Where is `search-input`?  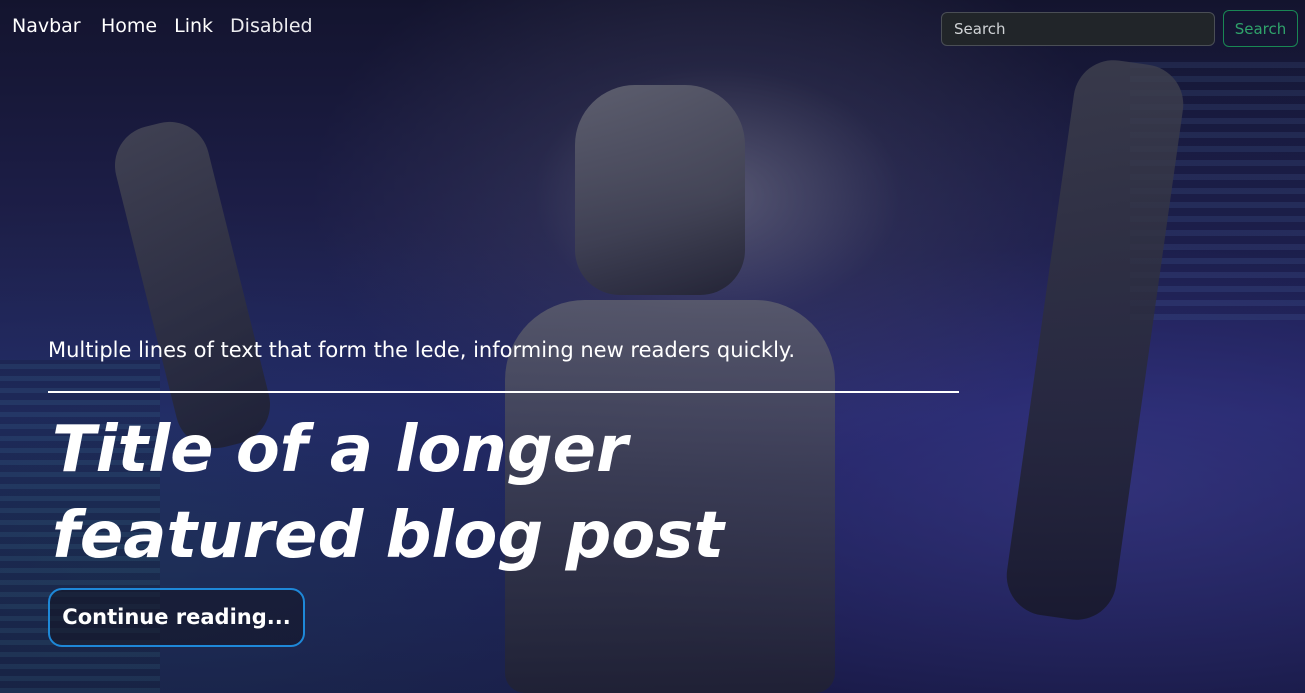
search-input is located at coordinates (1078, 28).